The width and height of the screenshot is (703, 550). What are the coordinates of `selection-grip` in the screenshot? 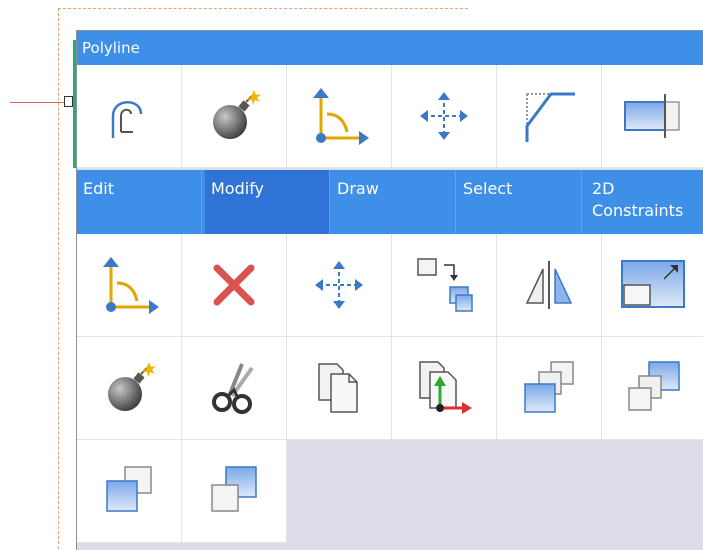 It's located at (68, 101).